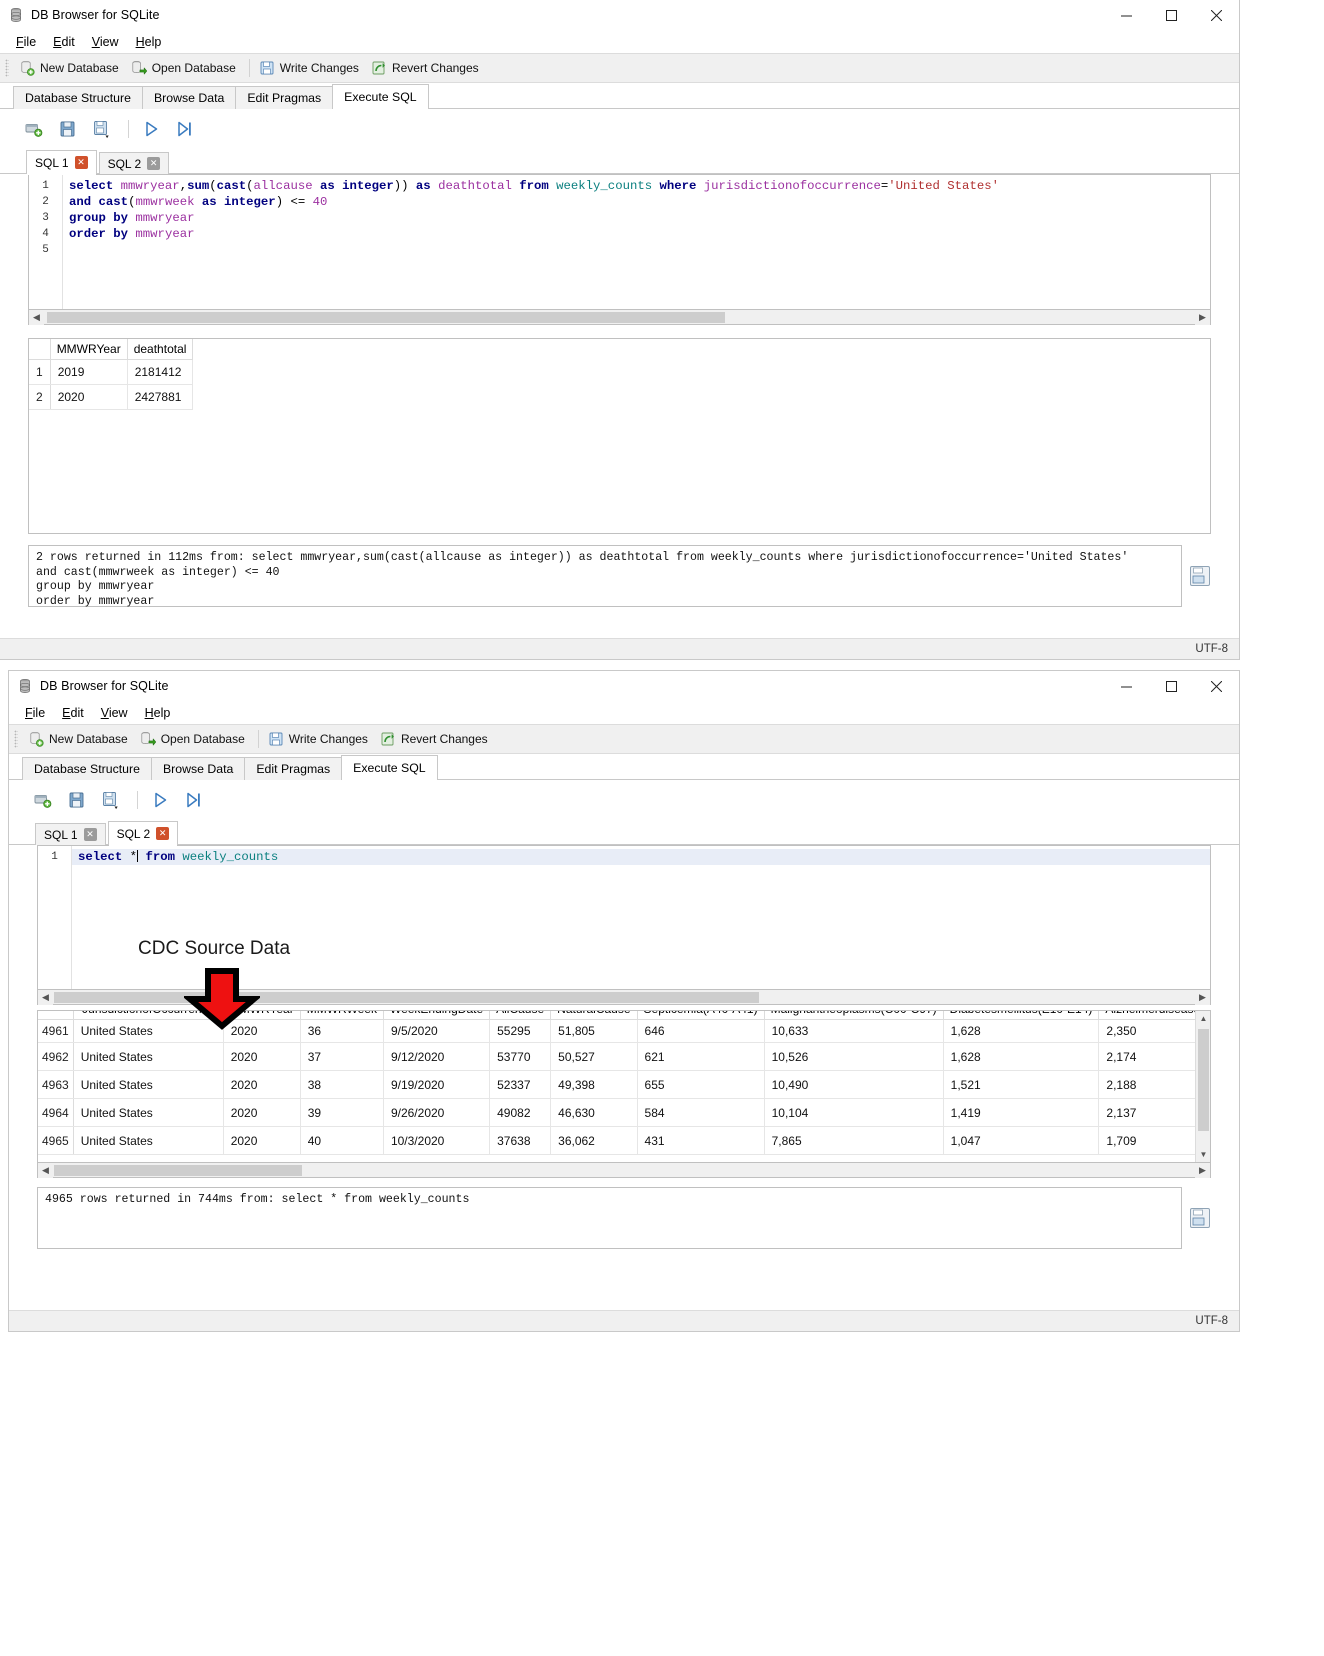 This screenshot has height=1656, width=1324. I want to click on table-cell: 46,630, so click(594, 1112).